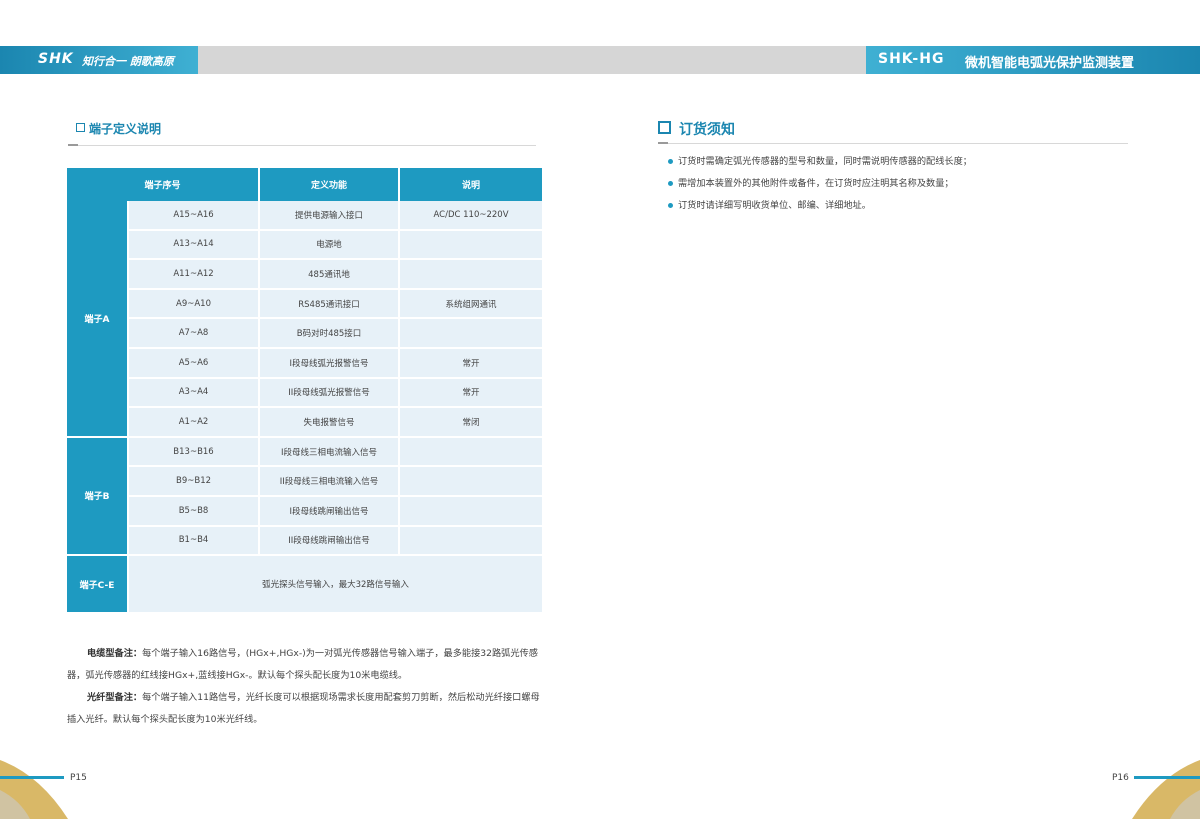 Image resolution: width=1200 pixels, height=819 pixels. What do you see at coordinates (195, 541) in the screenshot?
I see `terminal-seq: B1~B4` at bounding box center [195, 541].